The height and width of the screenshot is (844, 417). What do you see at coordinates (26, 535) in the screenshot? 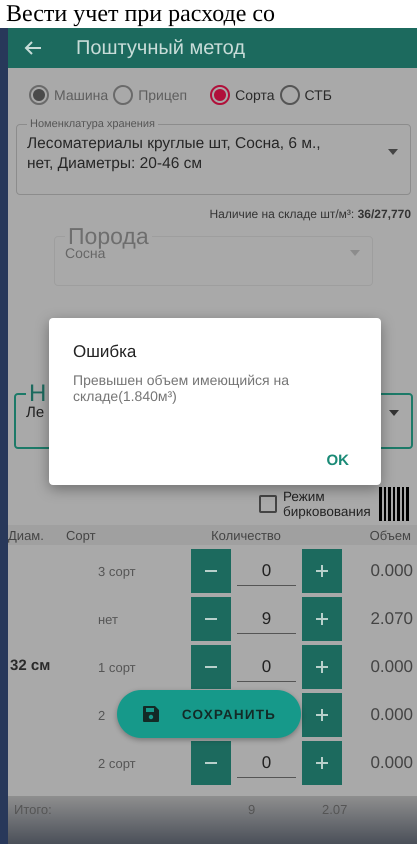
I see `column-header: Диам.` at bounding box center [26, 535].